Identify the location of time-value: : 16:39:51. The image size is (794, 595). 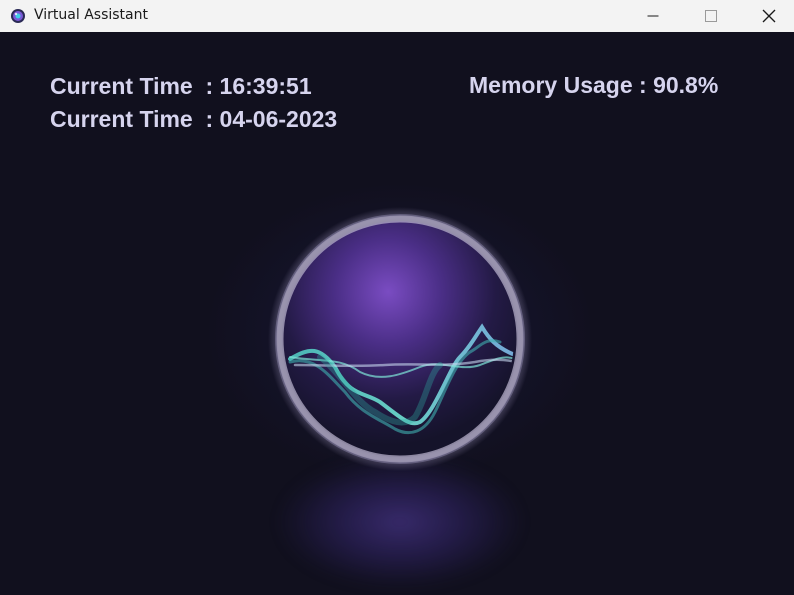
(258, 86).